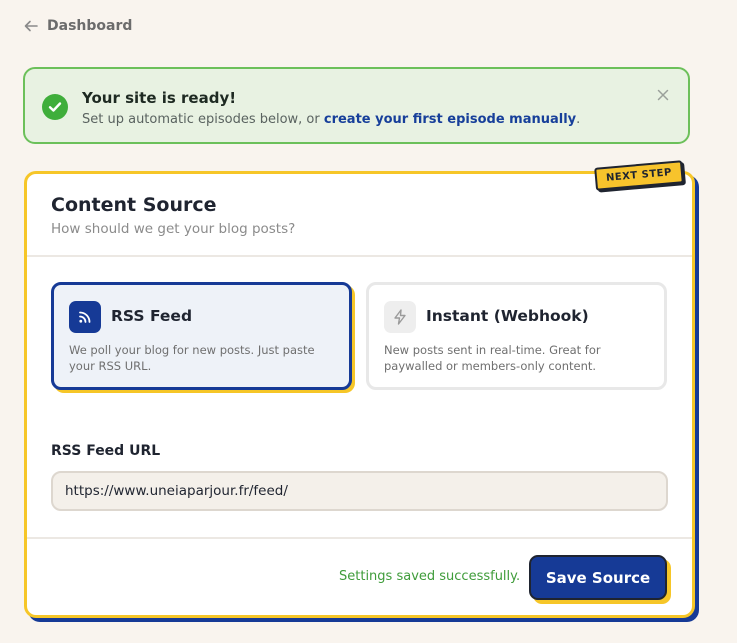  What do you see at coordinates (400, 317) in the screenshot?
I see `lightning-icon` at bounding box center [400, 317].